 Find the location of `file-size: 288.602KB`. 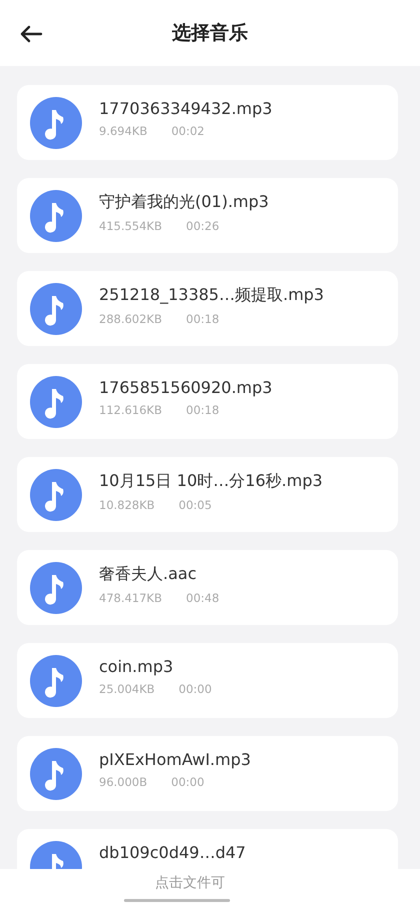

file-size: 288.602KB is located at coordinates (130, 319).